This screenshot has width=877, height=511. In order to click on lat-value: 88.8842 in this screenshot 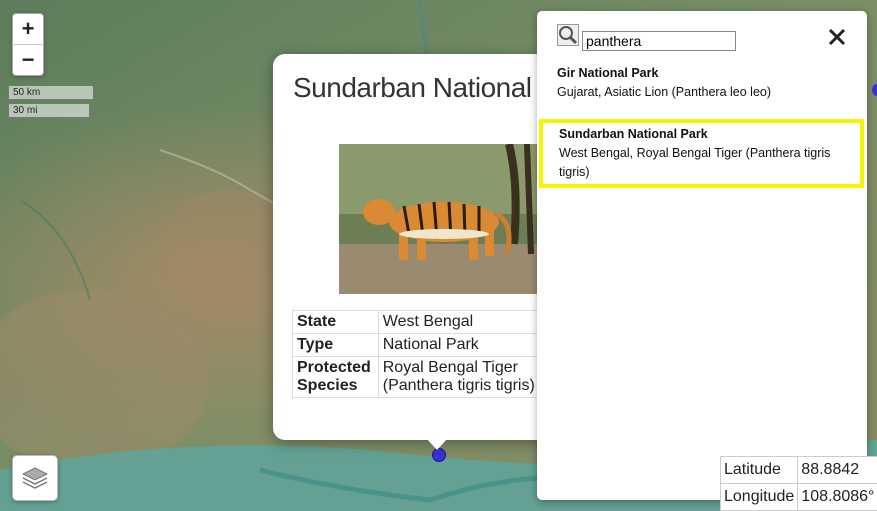, I will do `click(837, 470)`.